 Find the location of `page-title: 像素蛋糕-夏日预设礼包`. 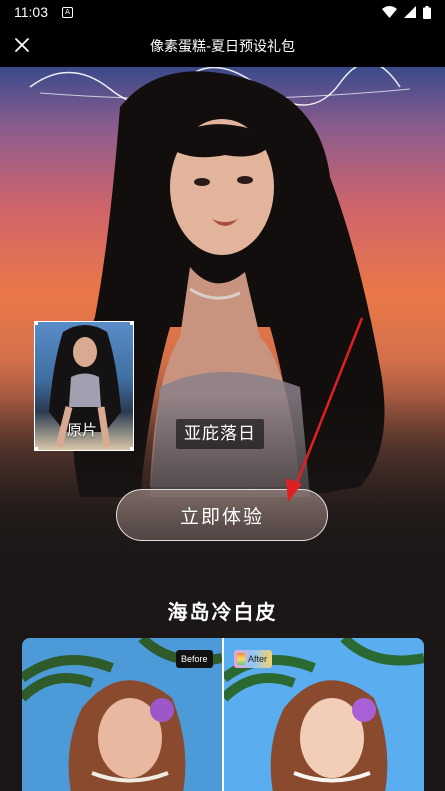

page-title: 像素蛋糕-夏日预设礼包 is located at coordinates (222, 46).